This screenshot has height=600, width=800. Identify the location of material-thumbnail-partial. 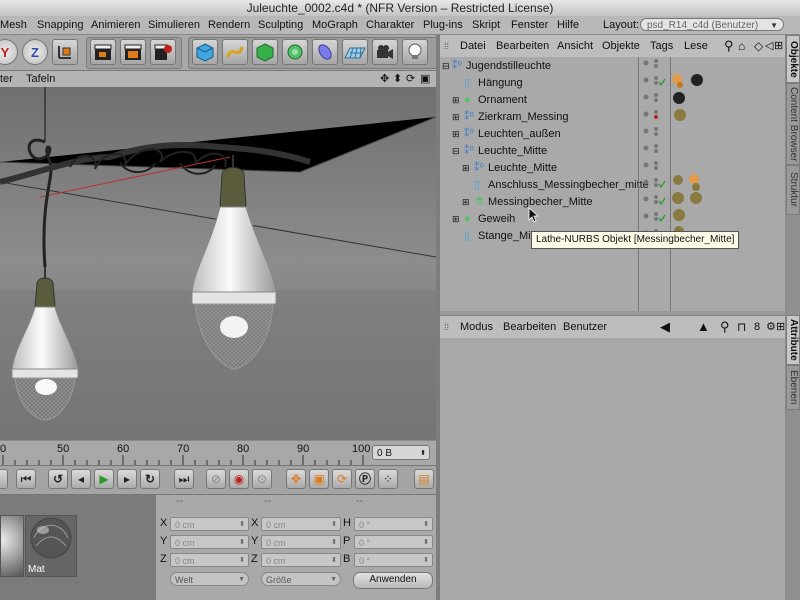
(12, 546).